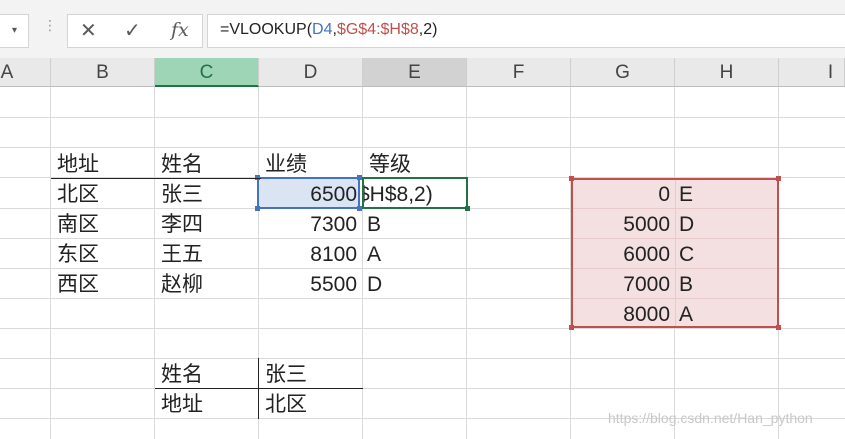  What do you see at coordinates (78, 164) in the screenshot?
I see `header-address: 地址` at bounding box center [78, 164].